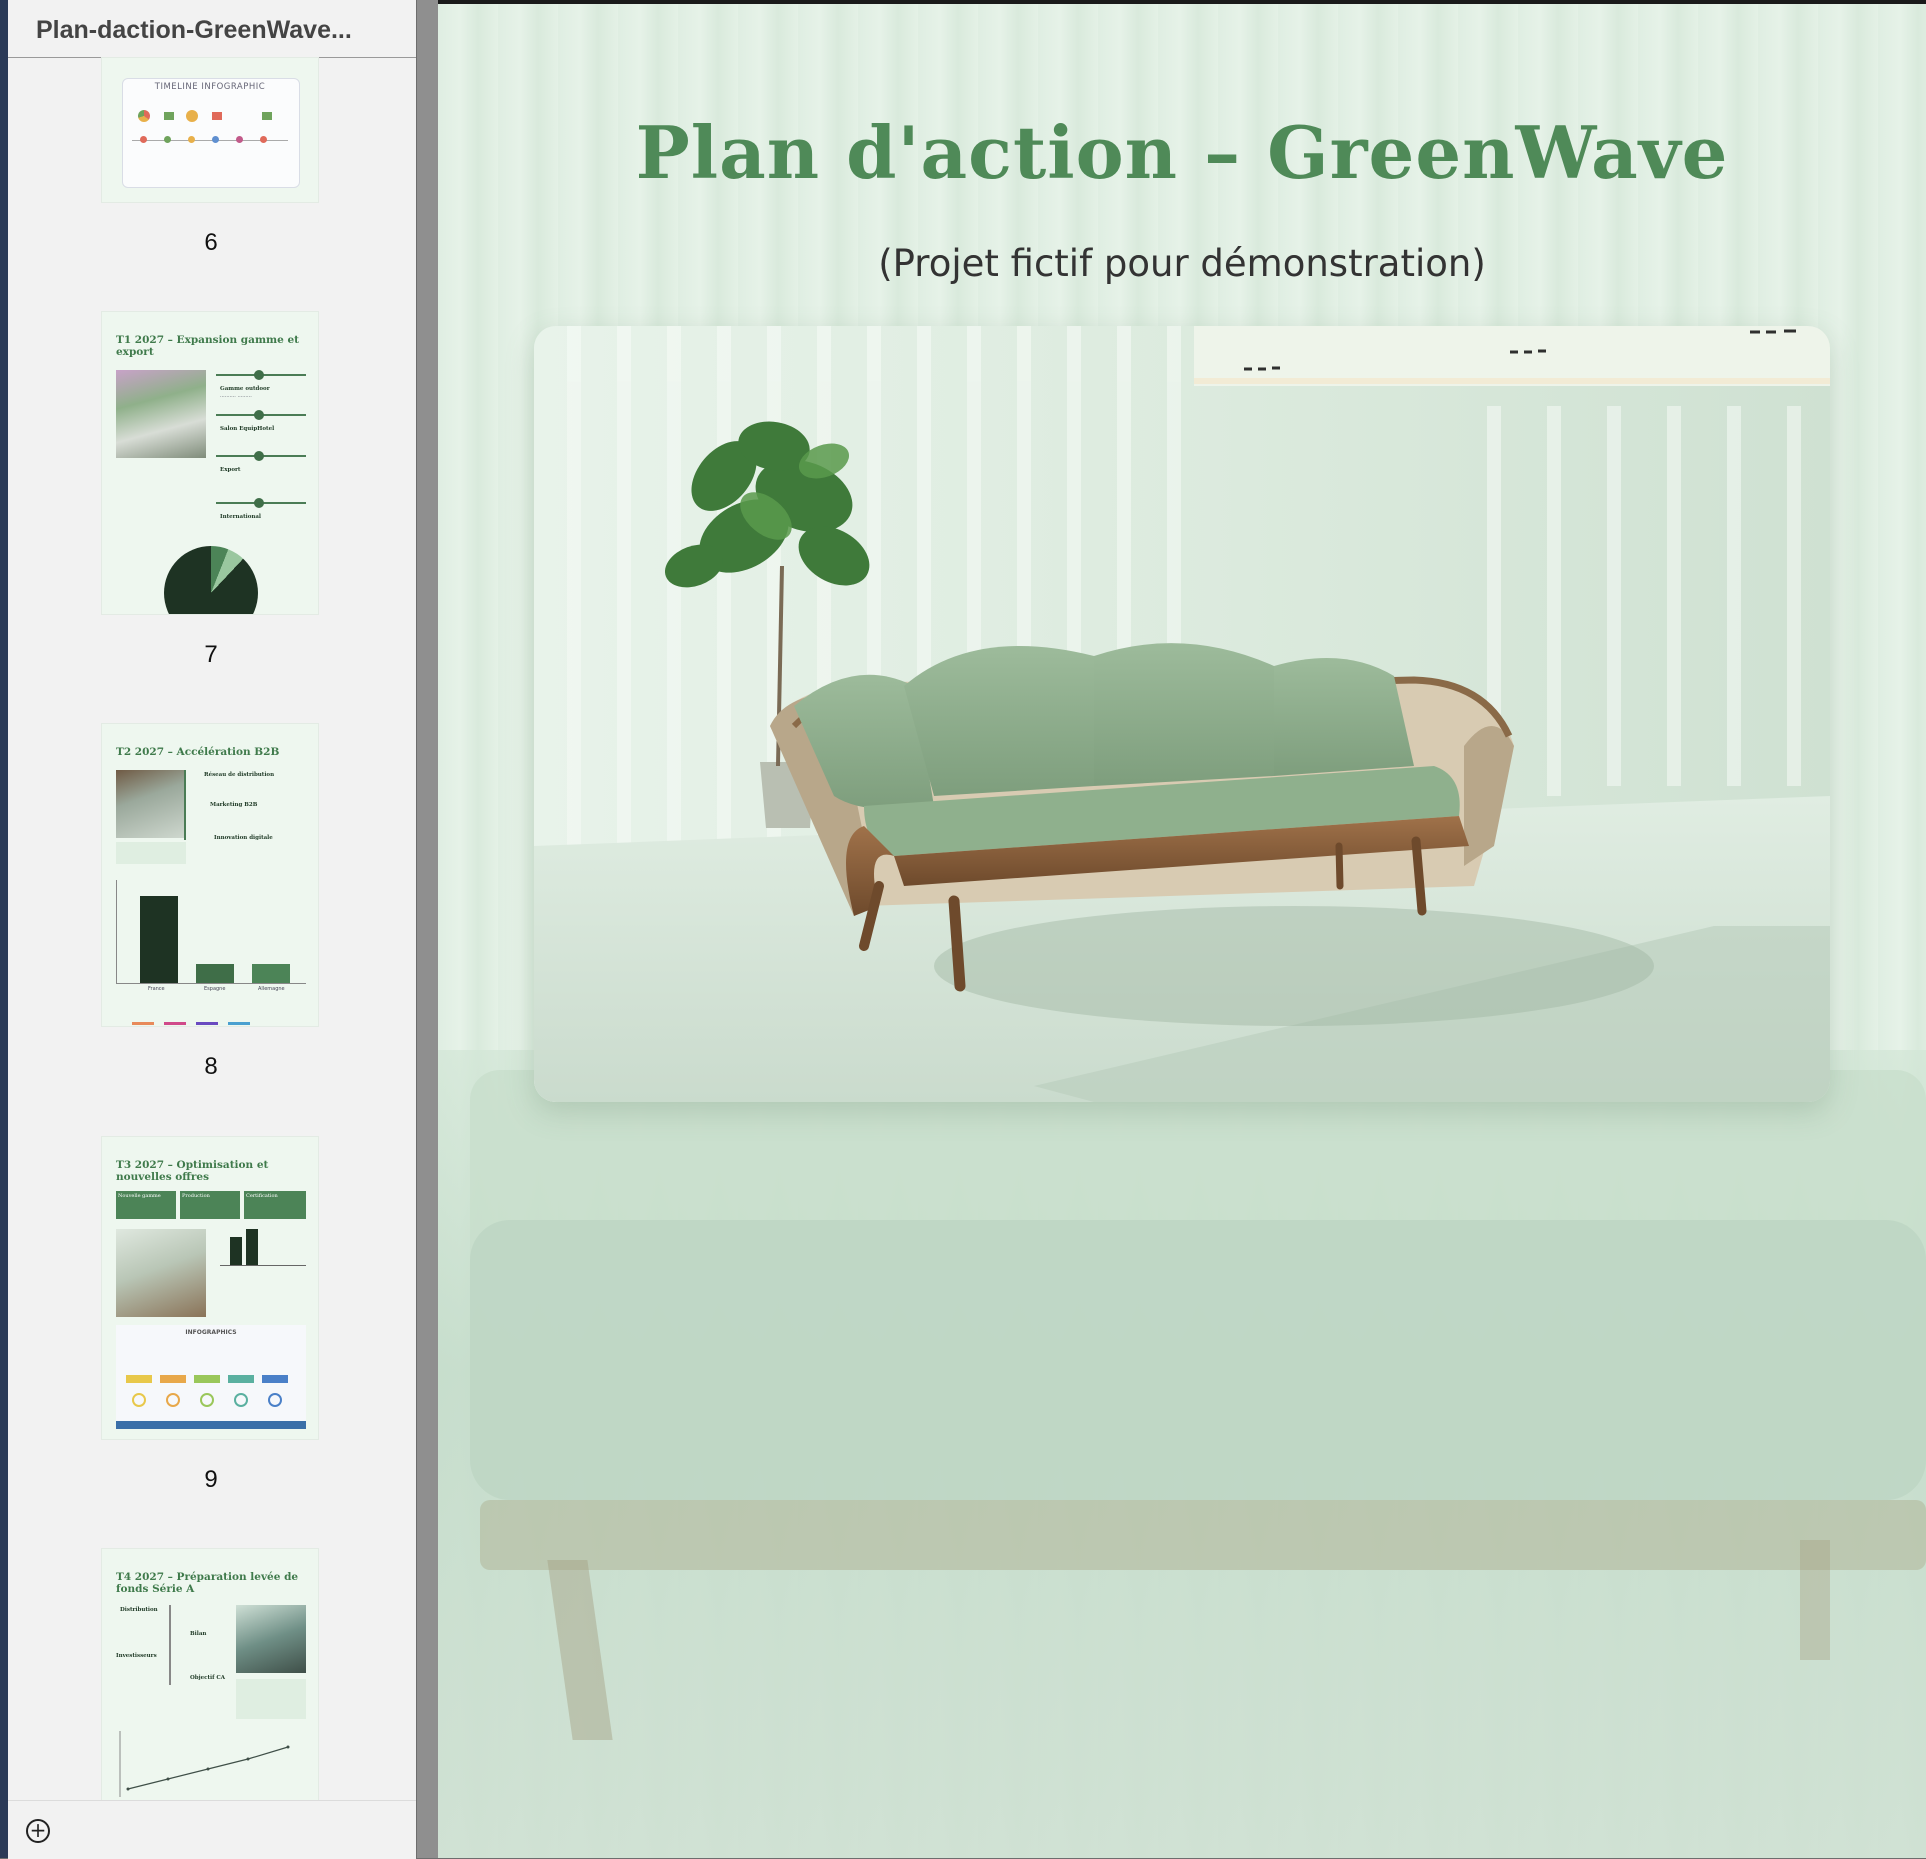 The image size is (1926, 1859). I want to click on thumb-item: Réseau de distribution, so click(239, 775).